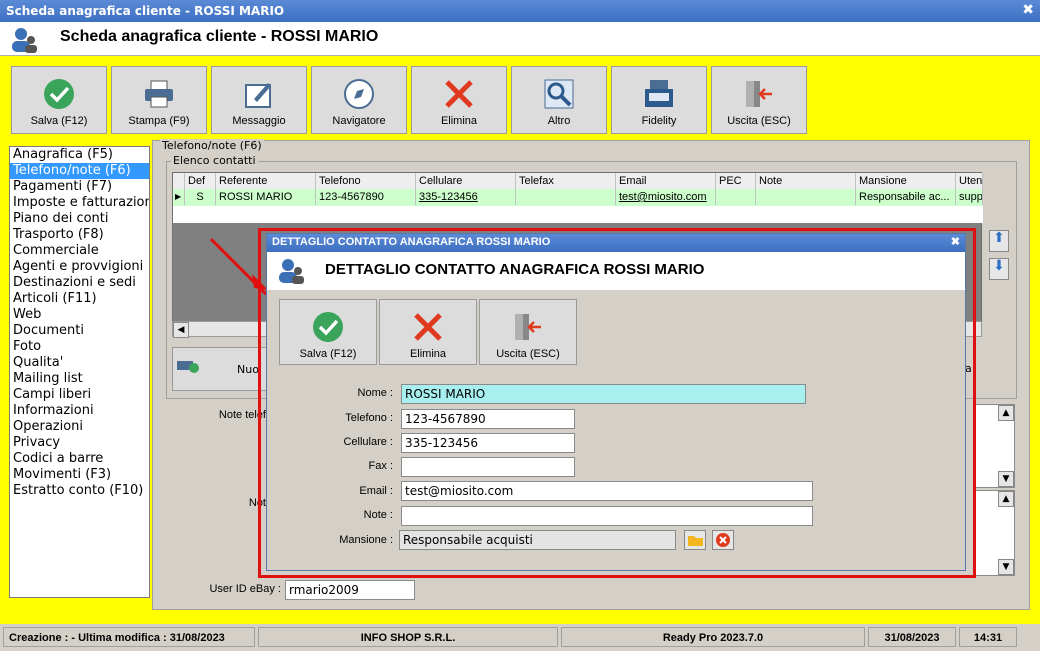 This screenshot has width=1040, height=651. Describe the element at coordinates (79, 315) in the screenshot. I see `section-item: Web` at that location.